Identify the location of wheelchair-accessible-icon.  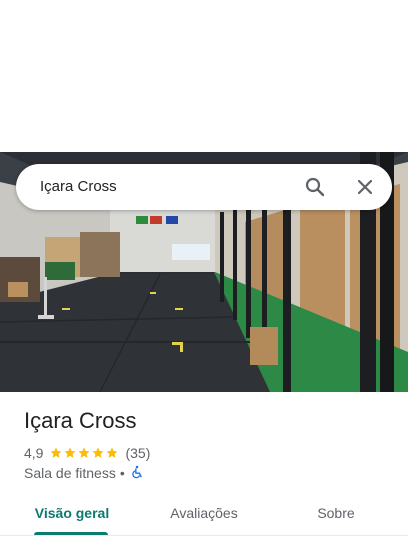
(137, 473).